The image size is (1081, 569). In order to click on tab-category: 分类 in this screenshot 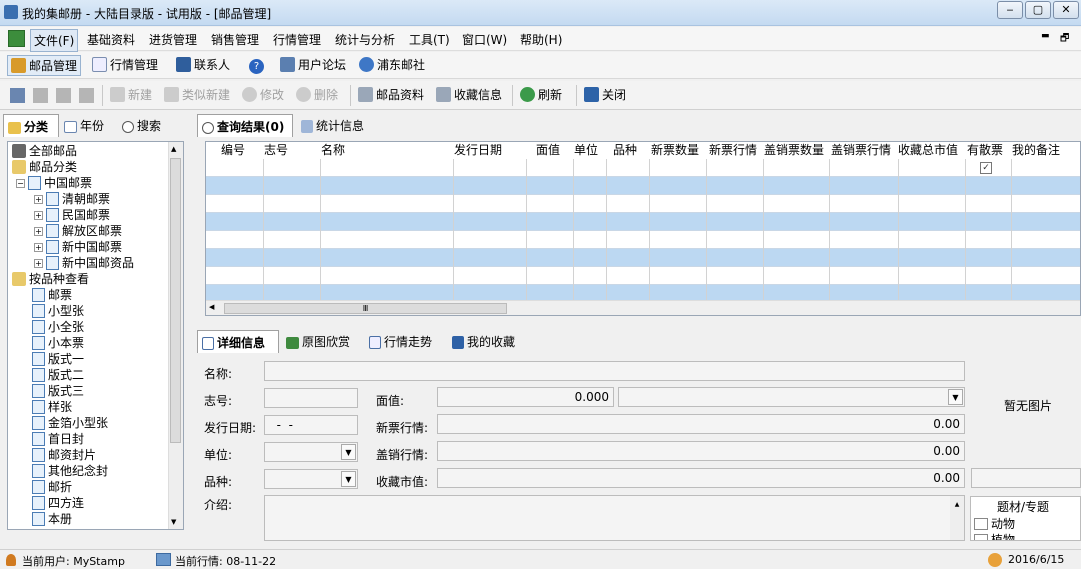, I will do `click(31, 125)`.